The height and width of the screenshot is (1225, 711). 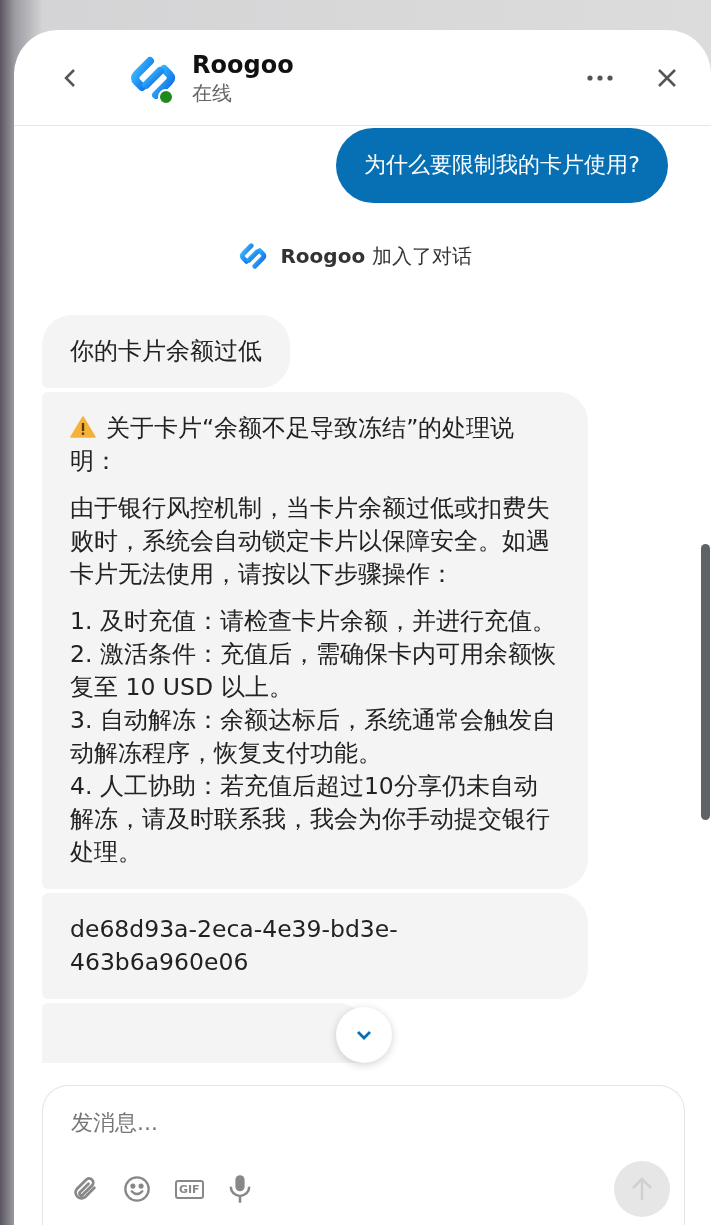 What do you see at coordinates (502, 165) in the screenshot?
I see `message-bubble: 为什么要限制我的卡片使用?` at bounding box center [502, 165].